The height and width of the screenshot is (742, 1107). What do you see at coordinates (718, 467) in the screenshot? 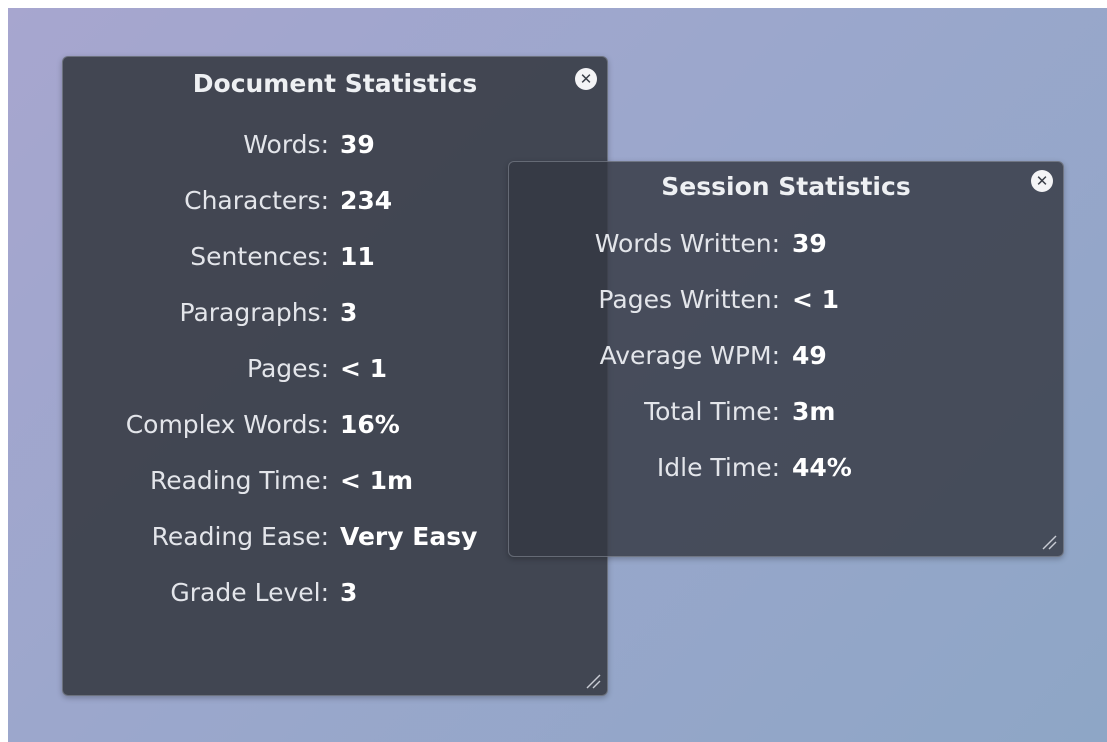
I see `stat-label: Idle Time:` at bounding box center [718, 467].